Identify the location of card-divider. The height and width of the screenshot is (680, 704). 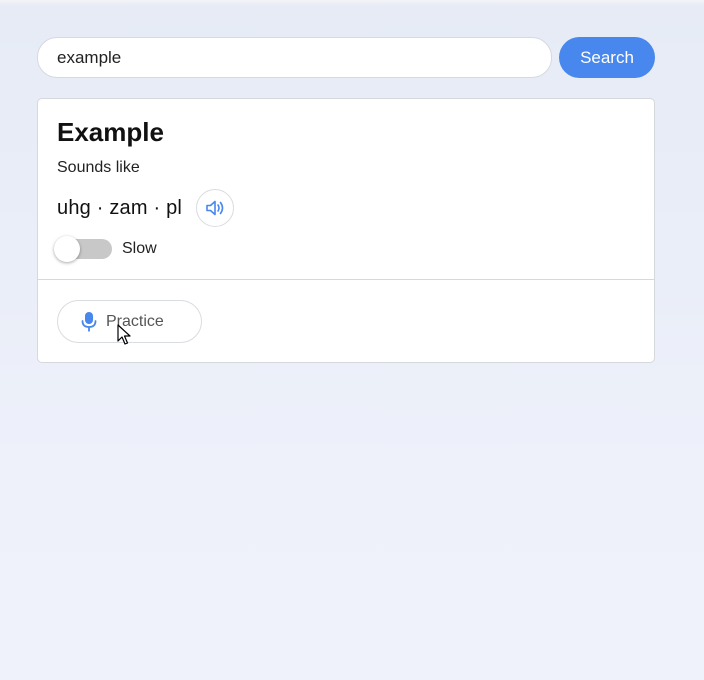
(346, 279).